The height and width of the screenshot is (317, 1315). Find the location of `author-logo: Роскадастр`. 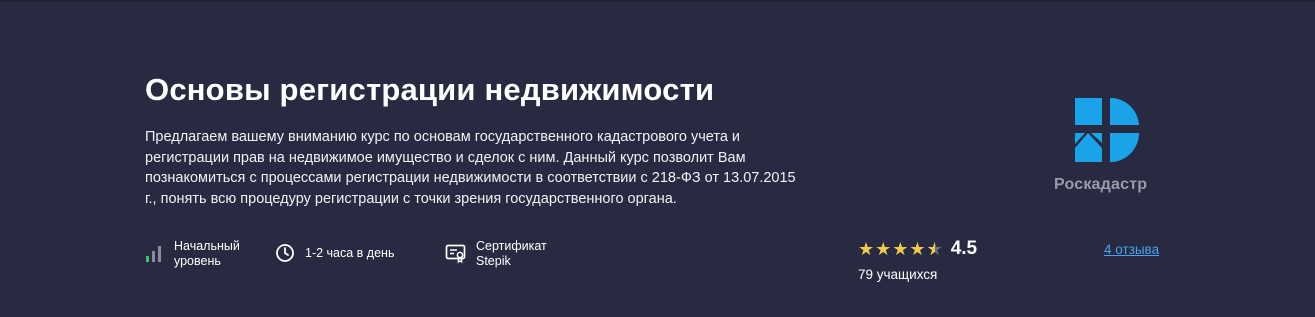

author-logo: Роскадастр is located at coordinates (1107, 145).